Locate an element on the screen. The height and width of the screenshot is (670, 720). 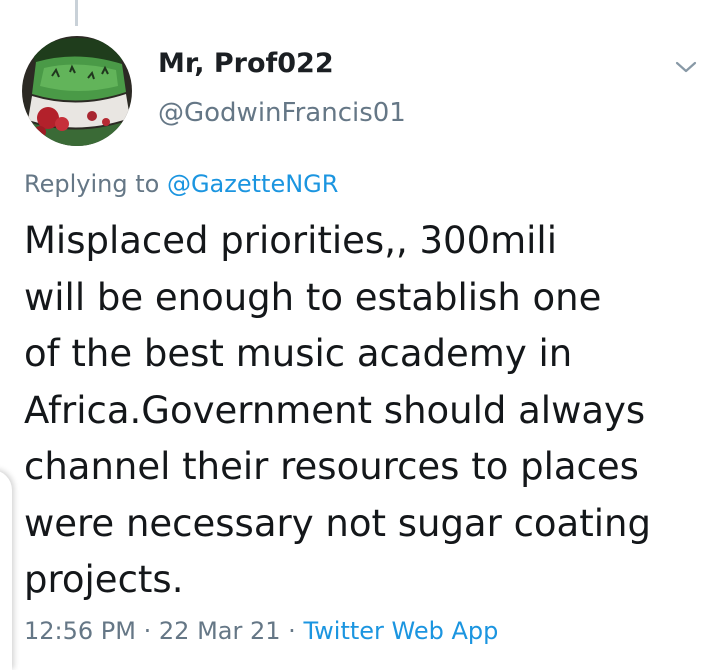
avatar-image is located at coordinates (77, 91).